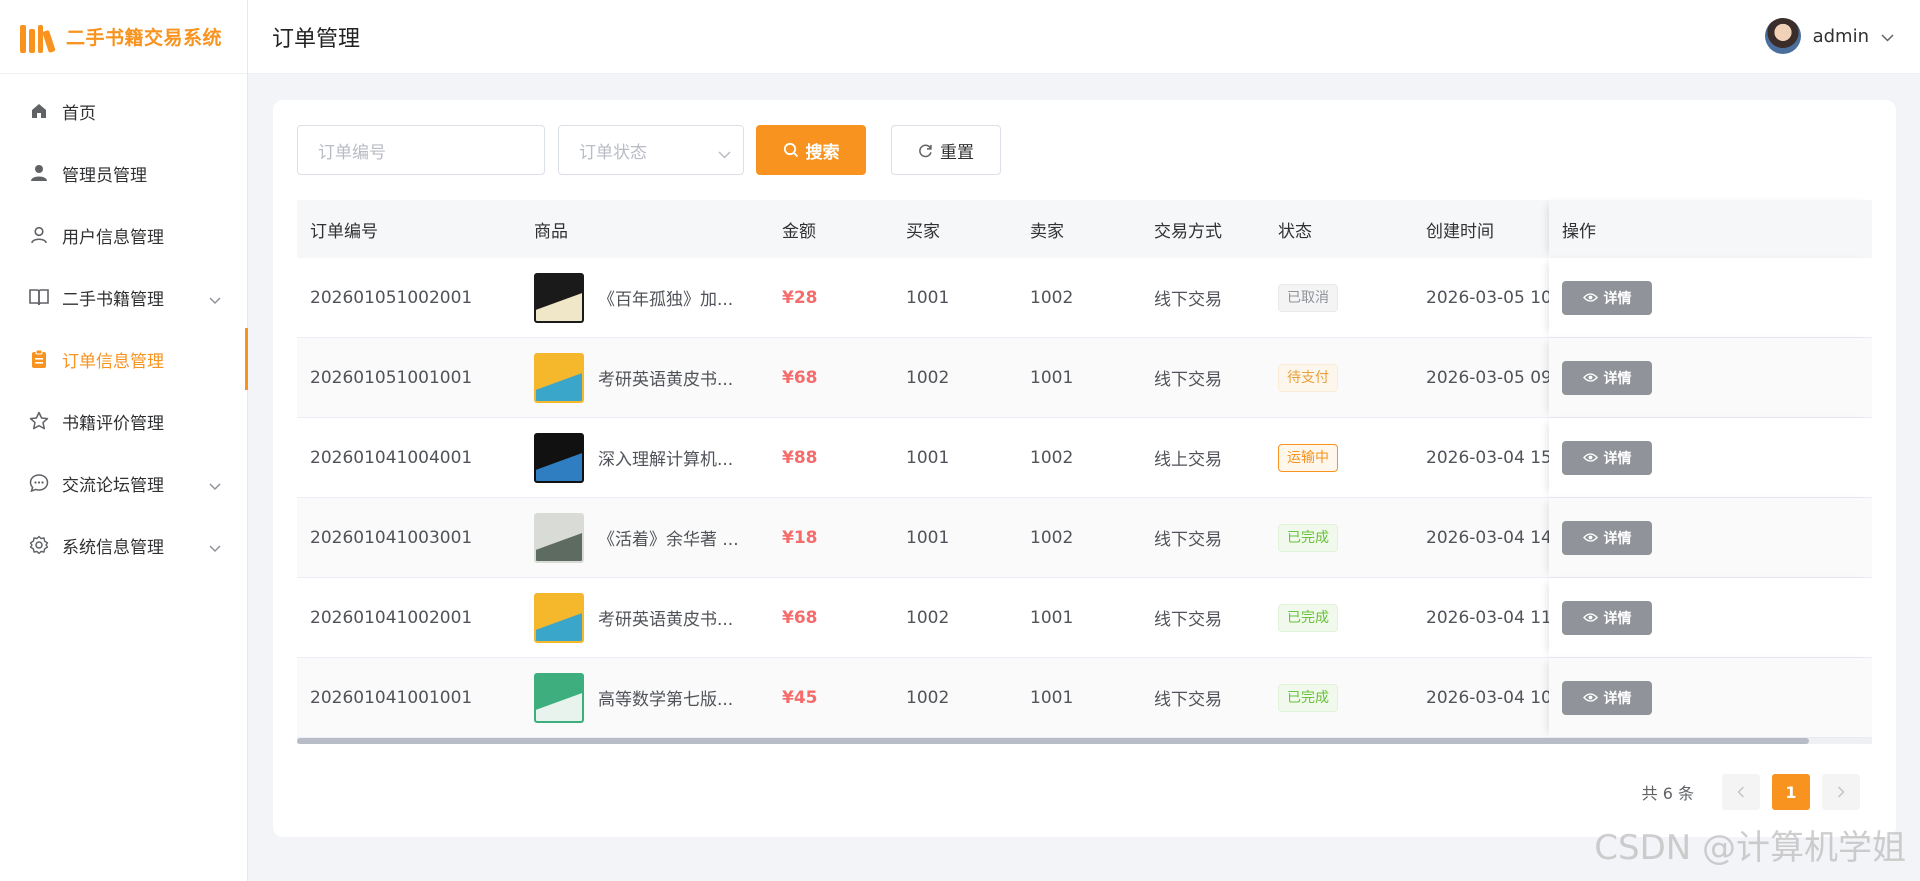 The image size is (1920, 881). Describe the element at coordinates (800, 617) in the screenshot. I see `amount: ¥68` at that location.